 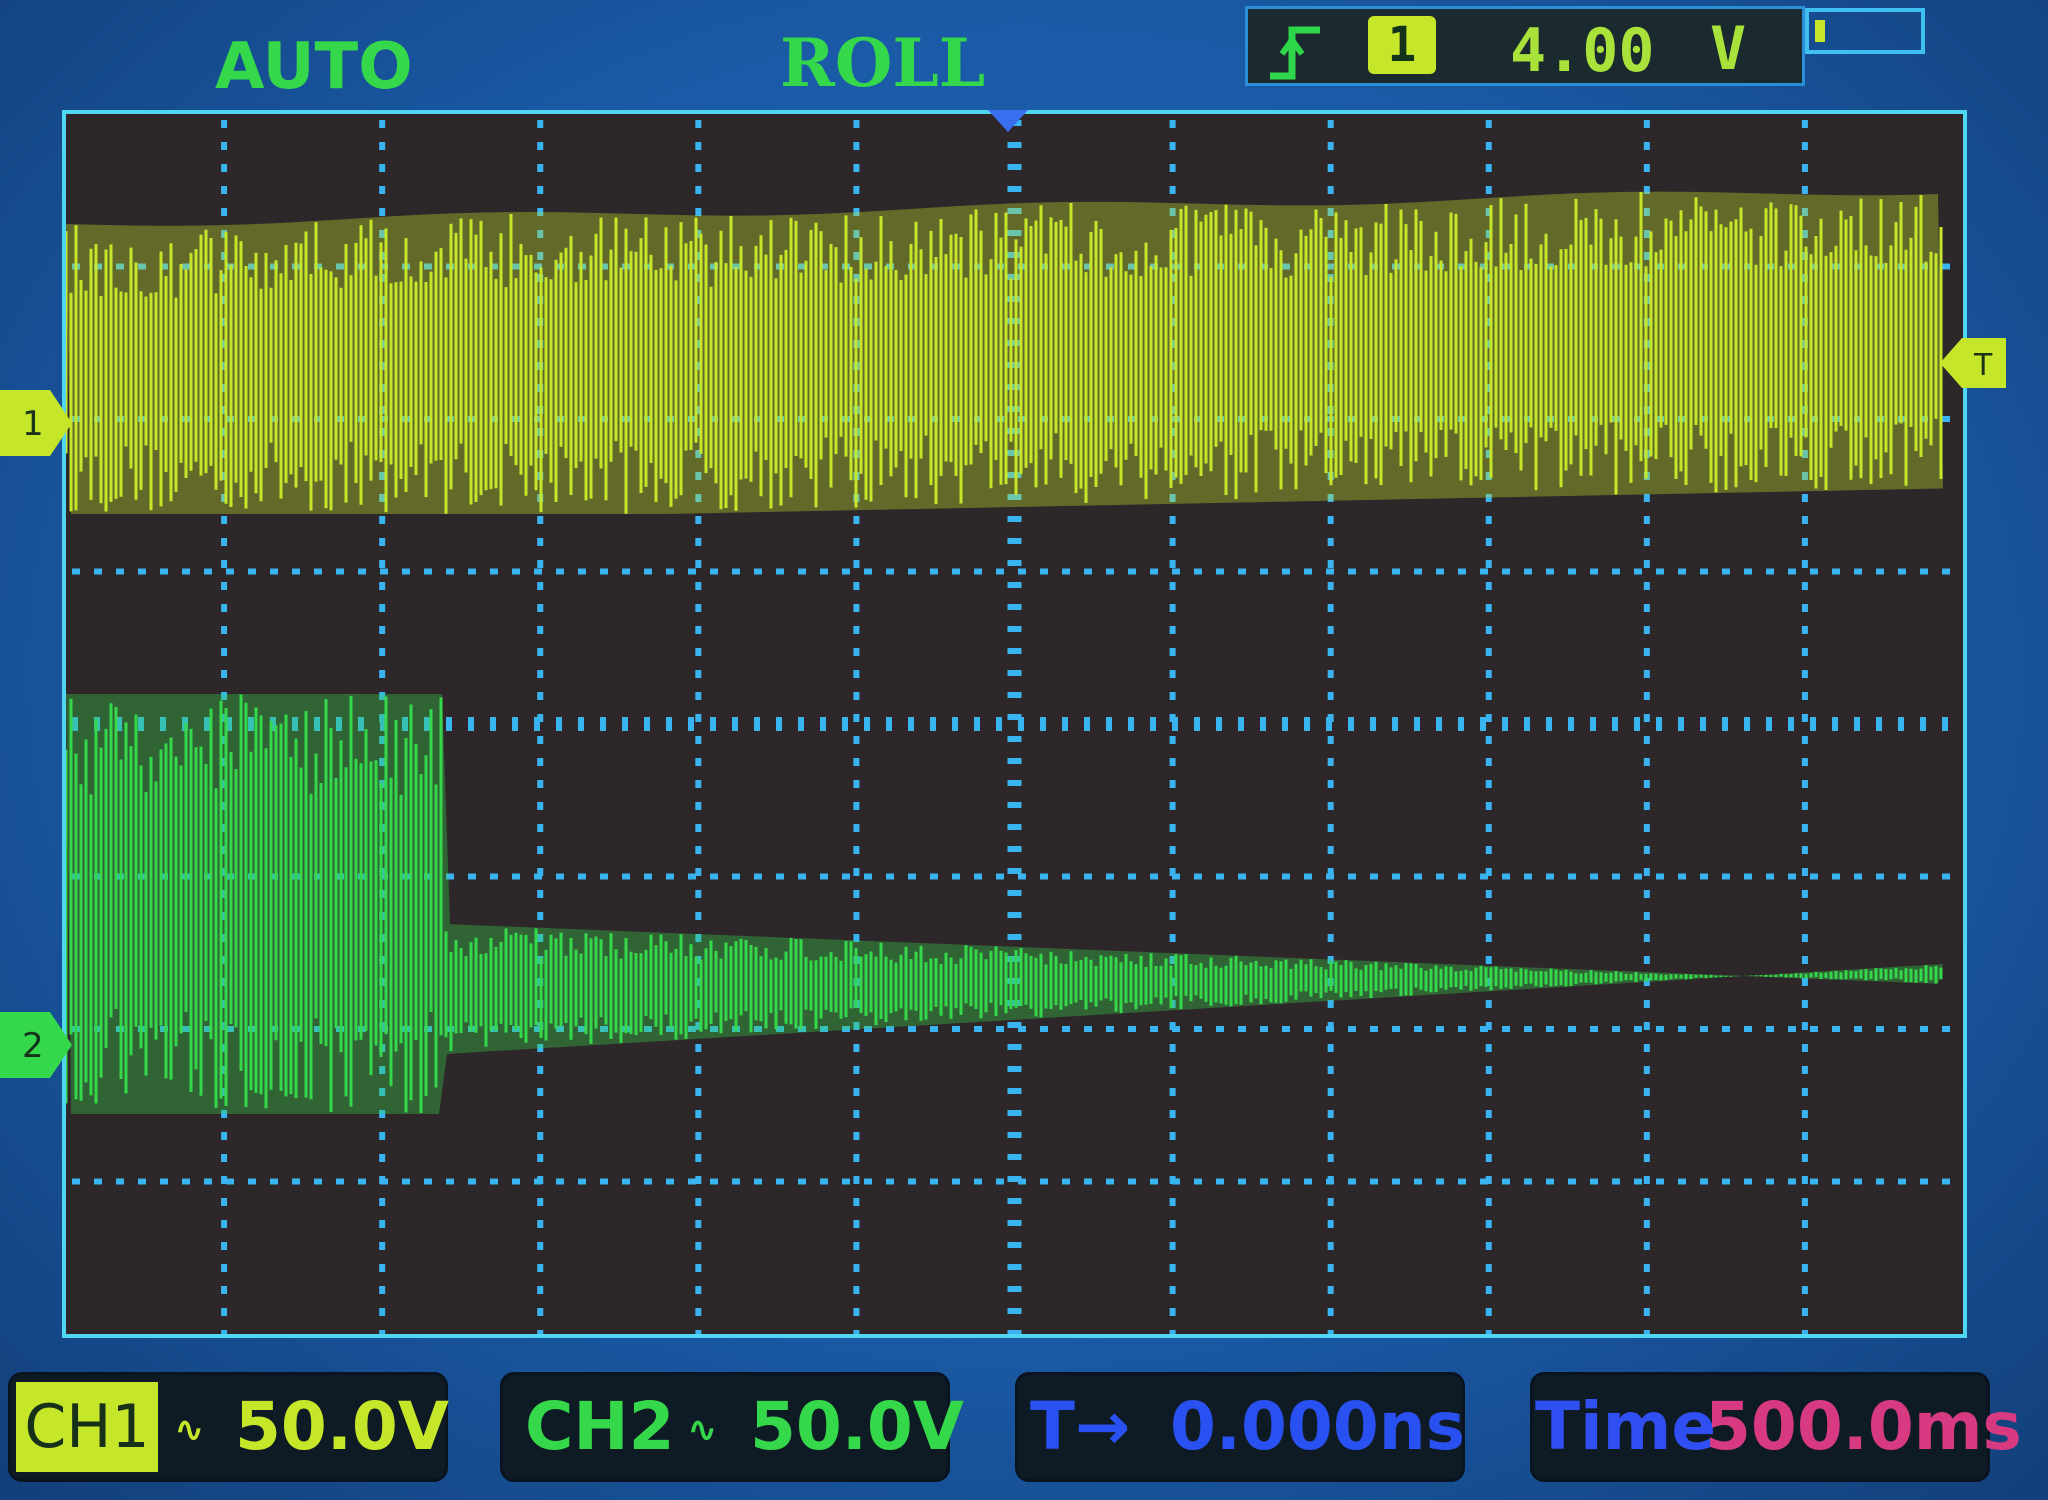 I want to click on trigger-marker-label: T, so click(x=1983, y=365).